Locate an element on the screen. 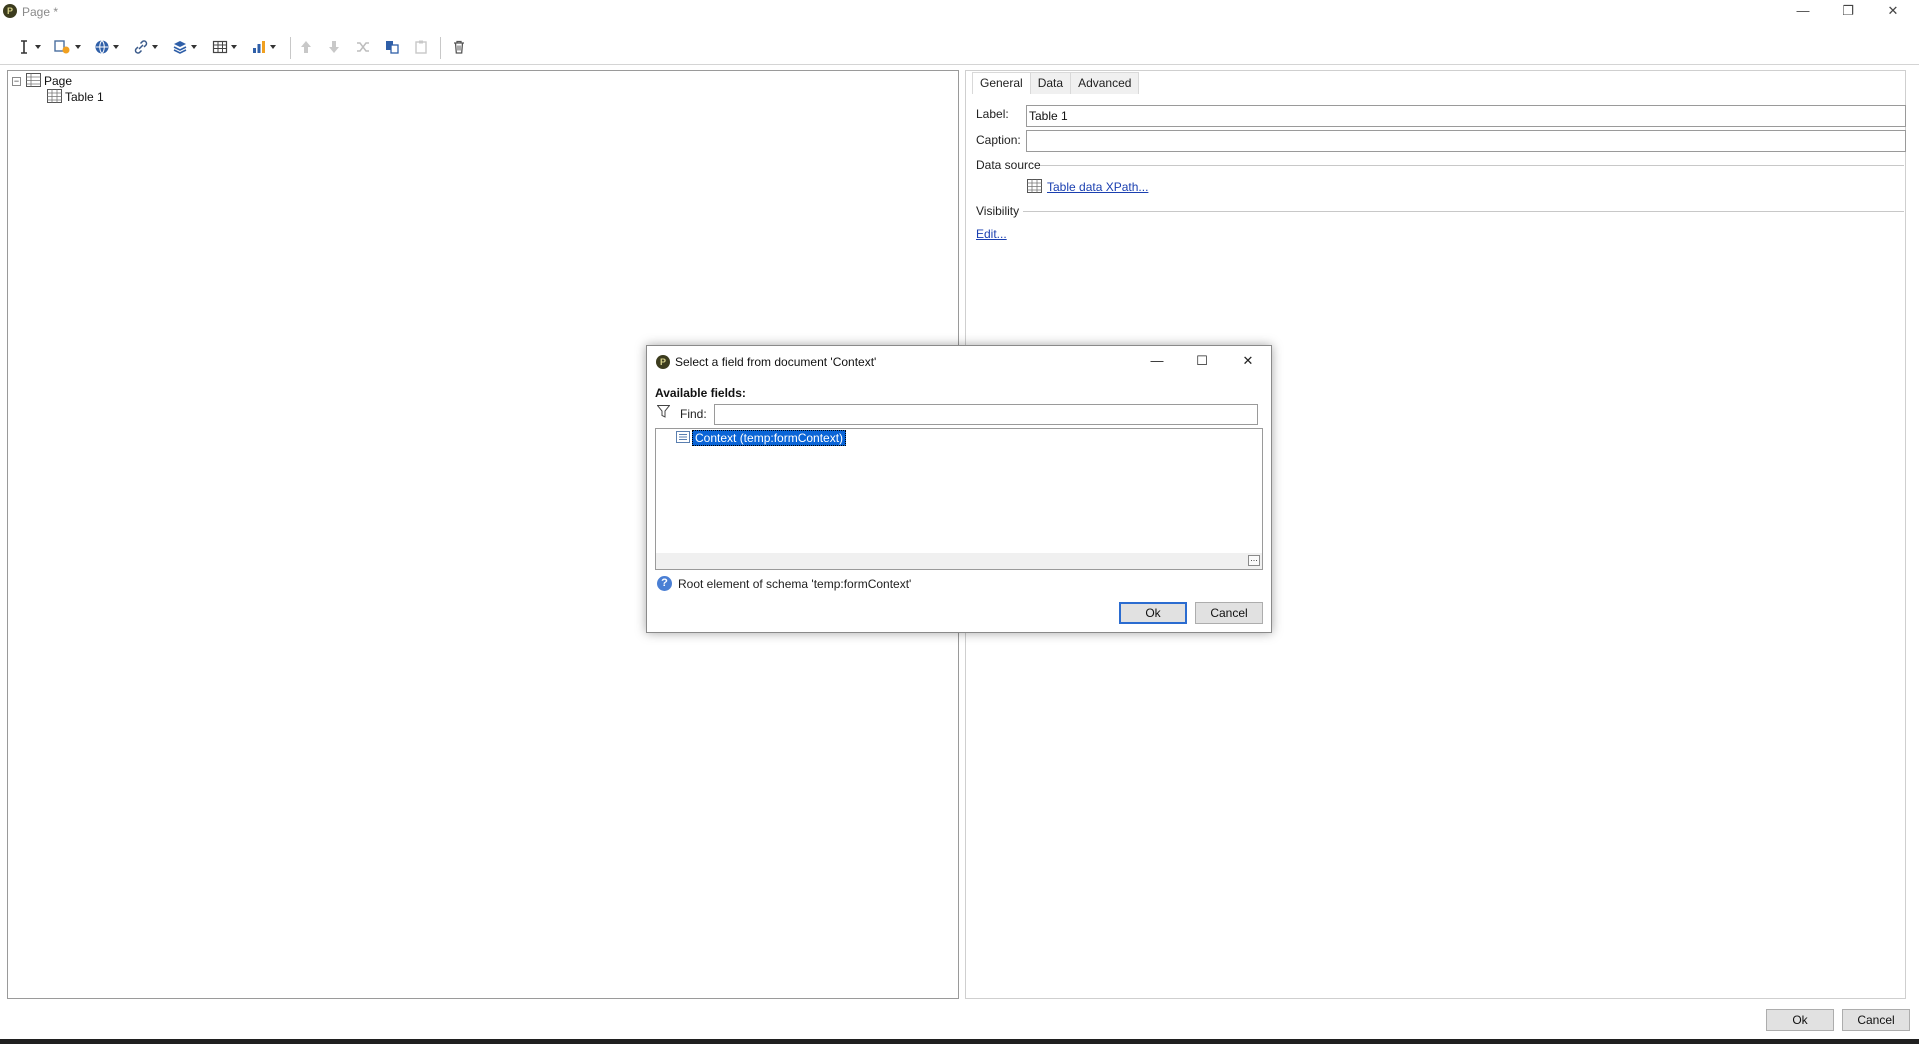 This screenshot has width=1919, height=1044. stack-icon is located at coordinates (180, 47).